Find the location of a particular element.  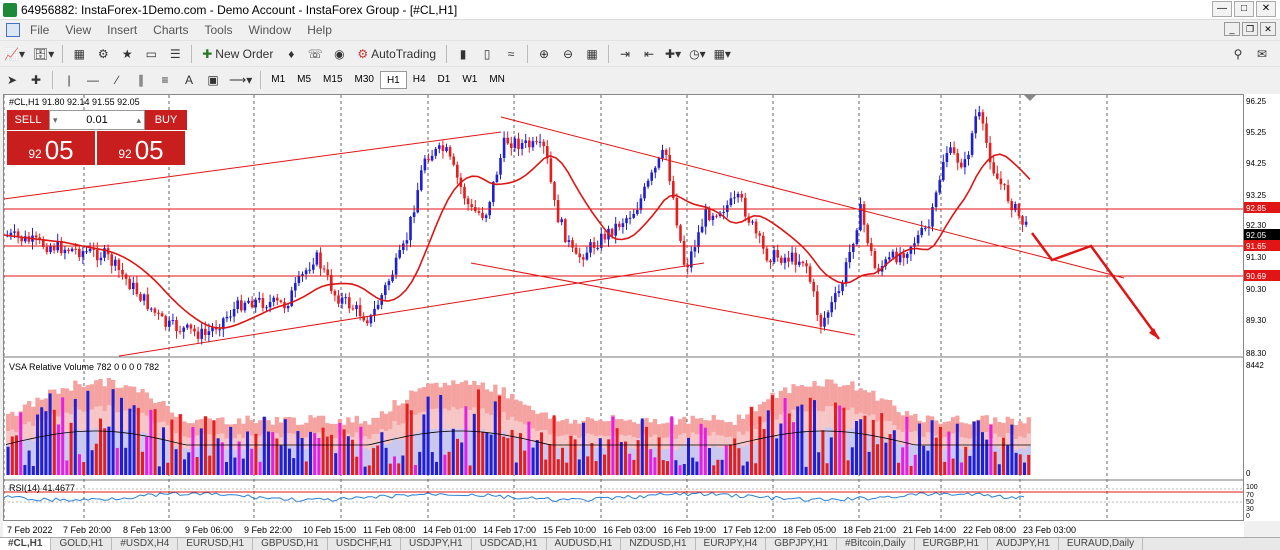

child-restore-button: ❐ is located at coordinates (1250, 29).